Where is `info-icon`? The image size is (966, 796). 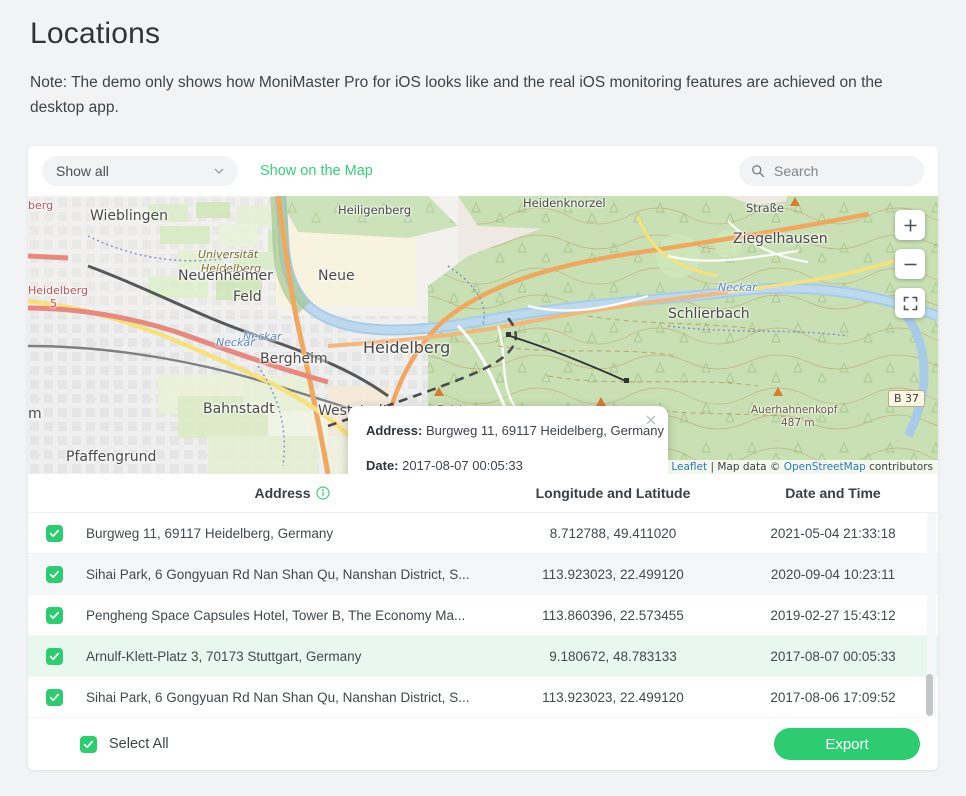
info-icon is located at coordinates (322, 493).